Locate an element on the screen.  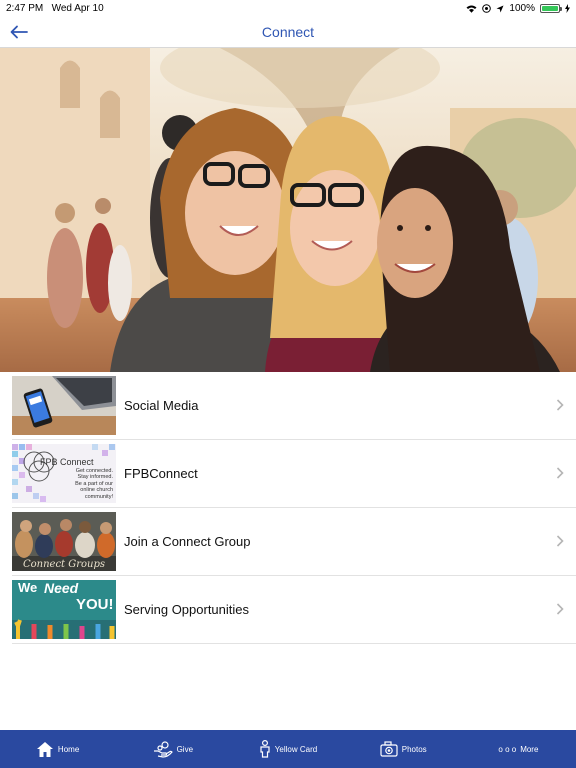
status-date: Wed Apr 10 is located at coordinates (77, 8).